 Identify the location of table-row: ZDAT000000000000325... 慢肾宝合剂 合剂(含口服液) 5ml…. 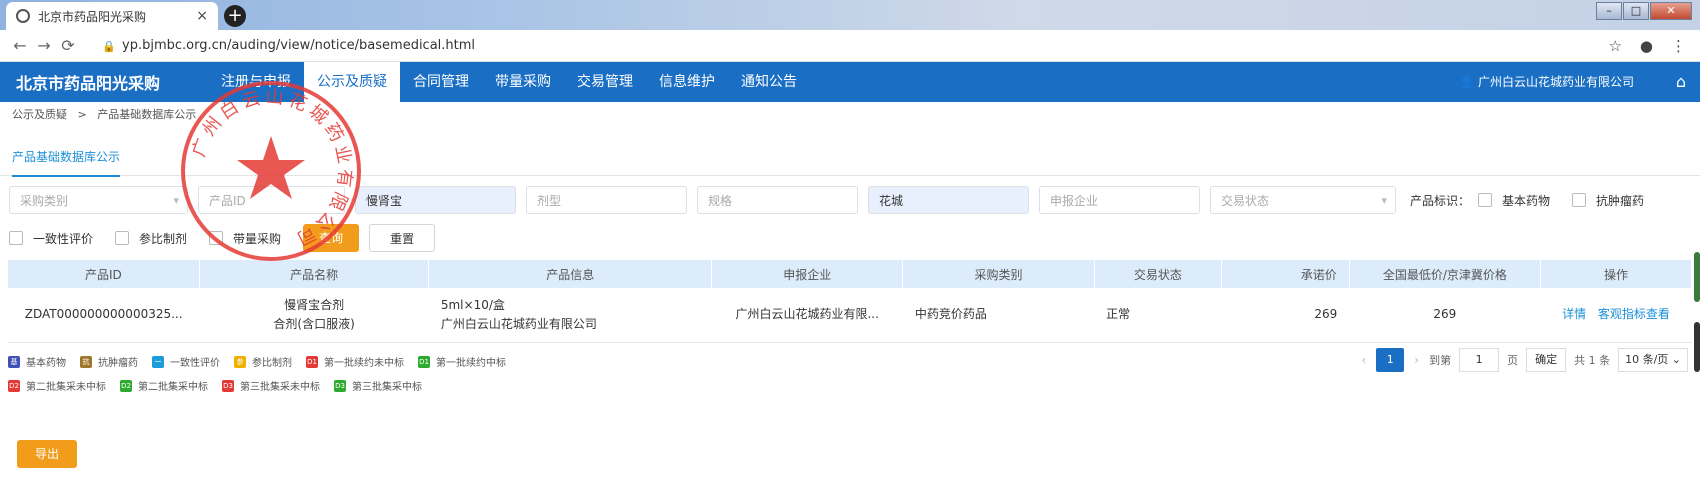
(850, 315).